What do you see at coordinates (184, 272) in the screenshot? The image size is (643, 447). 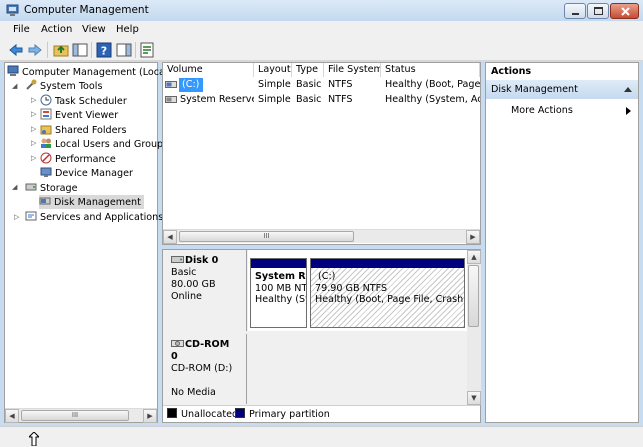 I see `disk-0-type: Basic` at bounding box center [184, 272].